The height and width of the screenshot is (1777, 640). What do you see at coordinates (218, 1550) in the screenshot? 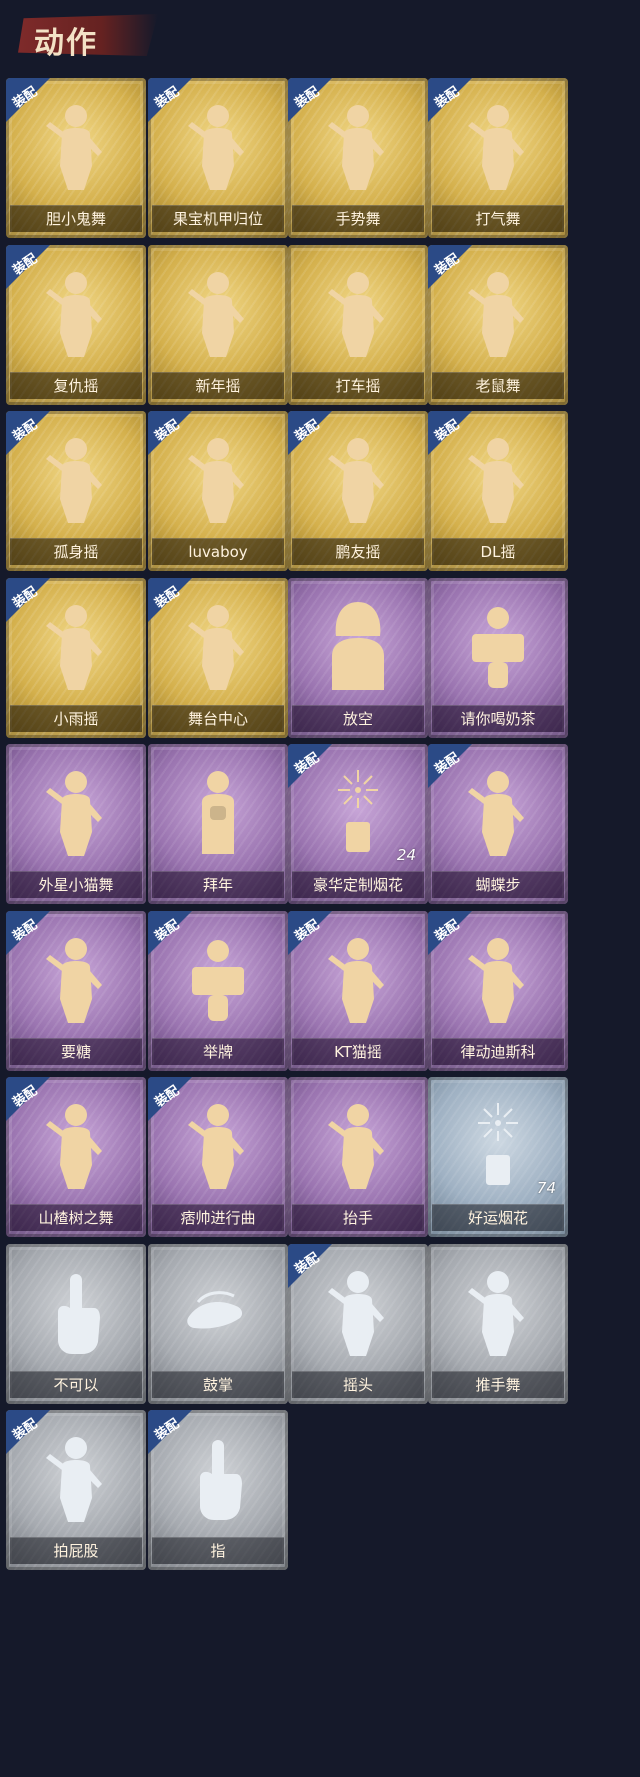
I see `emote-name: 指` at bounding box center [218, 1550].